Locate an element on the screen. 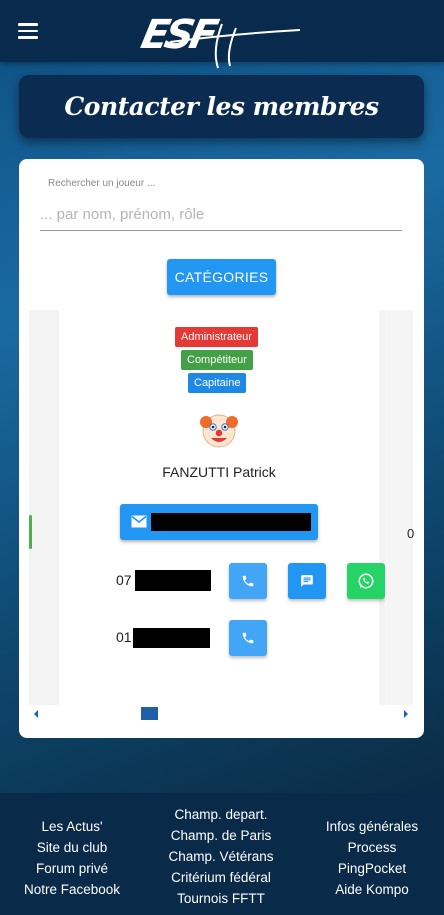 The image size is (444, 915). horizontal-scrollbar-thumb is located at coordinates (149, 713).